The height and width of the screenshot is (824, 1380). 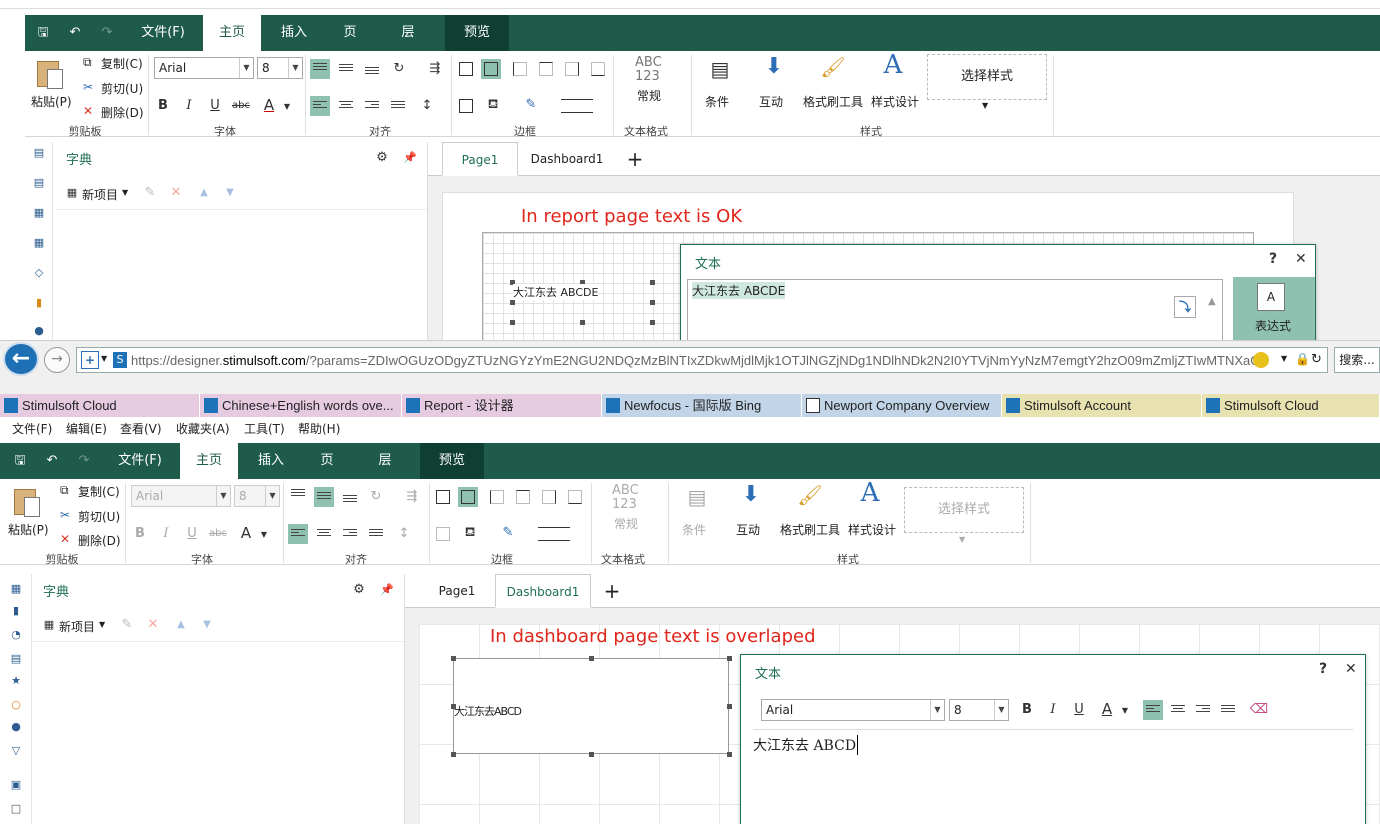 What do you see at coordinates (176, 193) in the screenshot?
I see `delete-icon: ✕` at bounding box center [176, 193].